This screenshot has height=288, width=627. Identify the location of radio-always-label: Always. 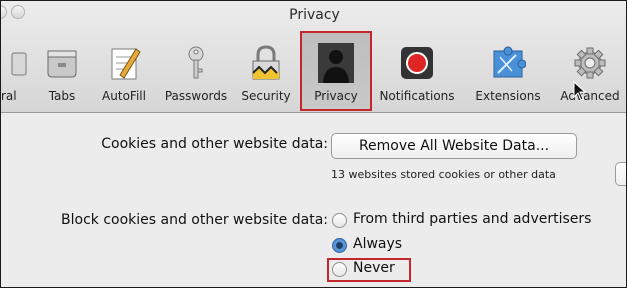
(378, 244).